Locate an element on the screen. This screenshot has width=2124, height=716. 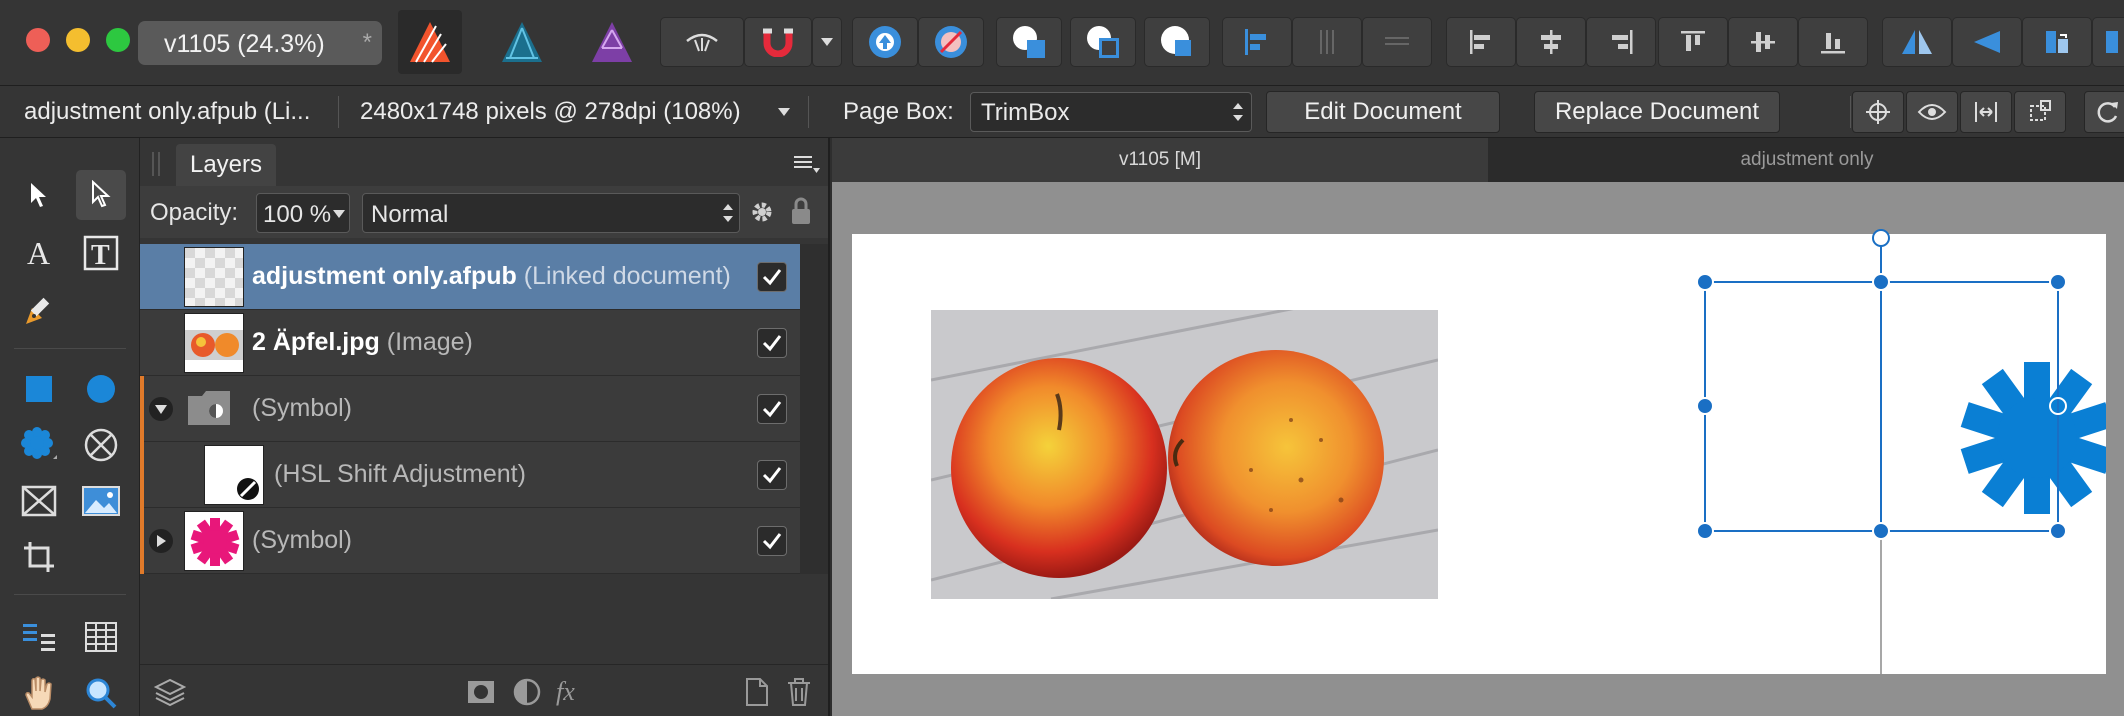
delete-layer-button is located at coordinates (801, 692).